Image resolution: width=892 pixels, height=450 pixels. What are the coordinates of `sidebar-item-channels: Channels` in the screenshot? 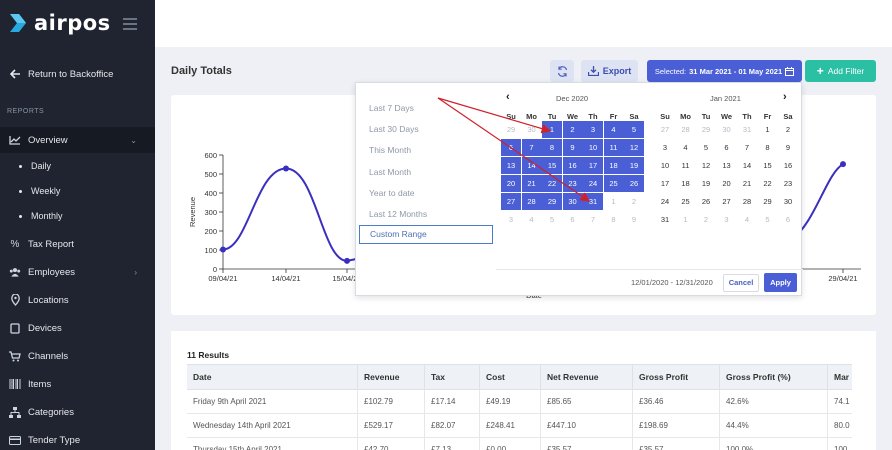 It's located at (77, 356).